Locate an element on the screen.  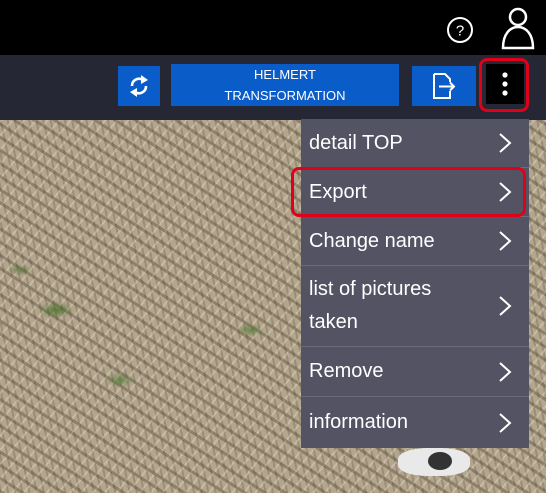
more-button-highlight is located at coordinates (504, 85).